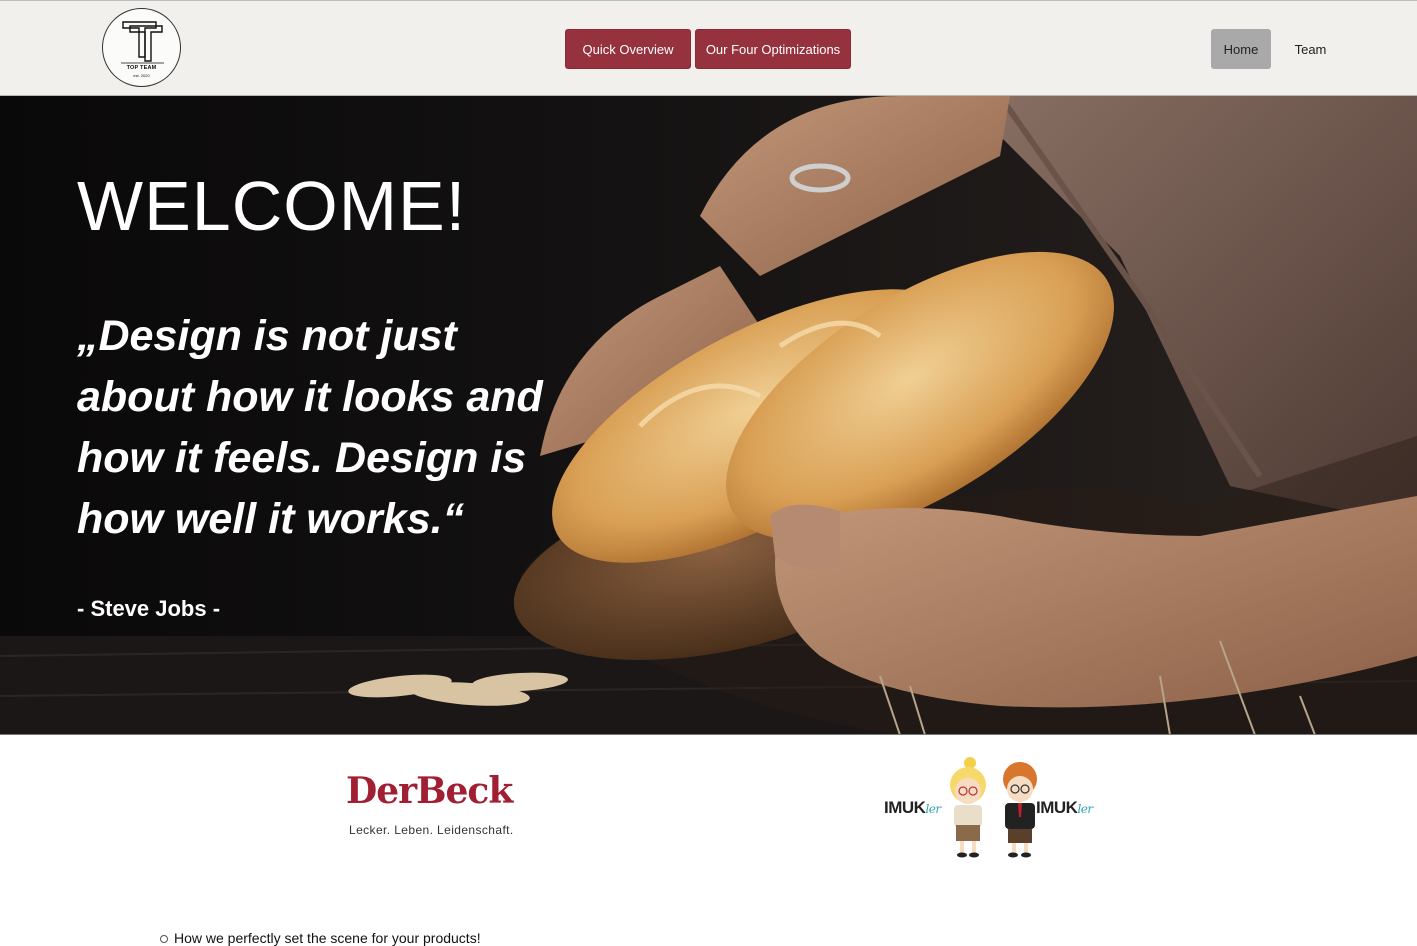 This screenshot has height=946, width=1417. What do you see at coordinates (628, 49) in the screenshot?
I see `quick-overview-button: Quick Overview` at bounding box center [628, 49].